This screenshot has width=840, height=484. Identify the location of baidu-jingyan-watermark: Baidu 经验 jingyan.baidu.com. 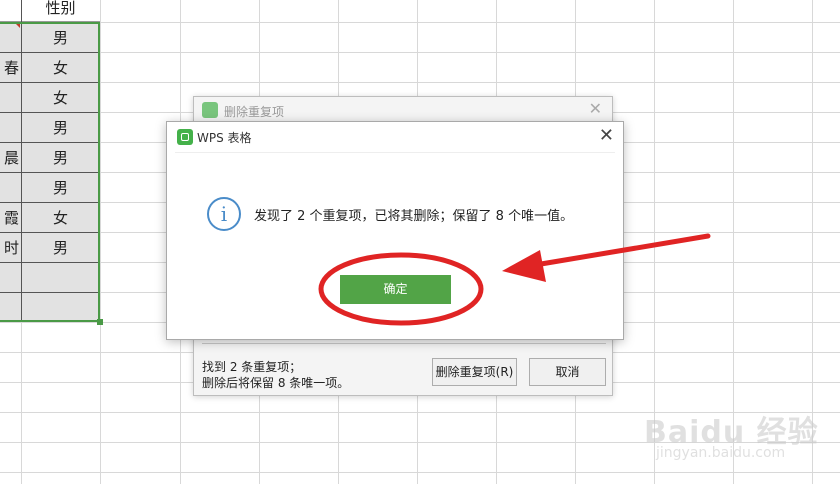
(735, 430).